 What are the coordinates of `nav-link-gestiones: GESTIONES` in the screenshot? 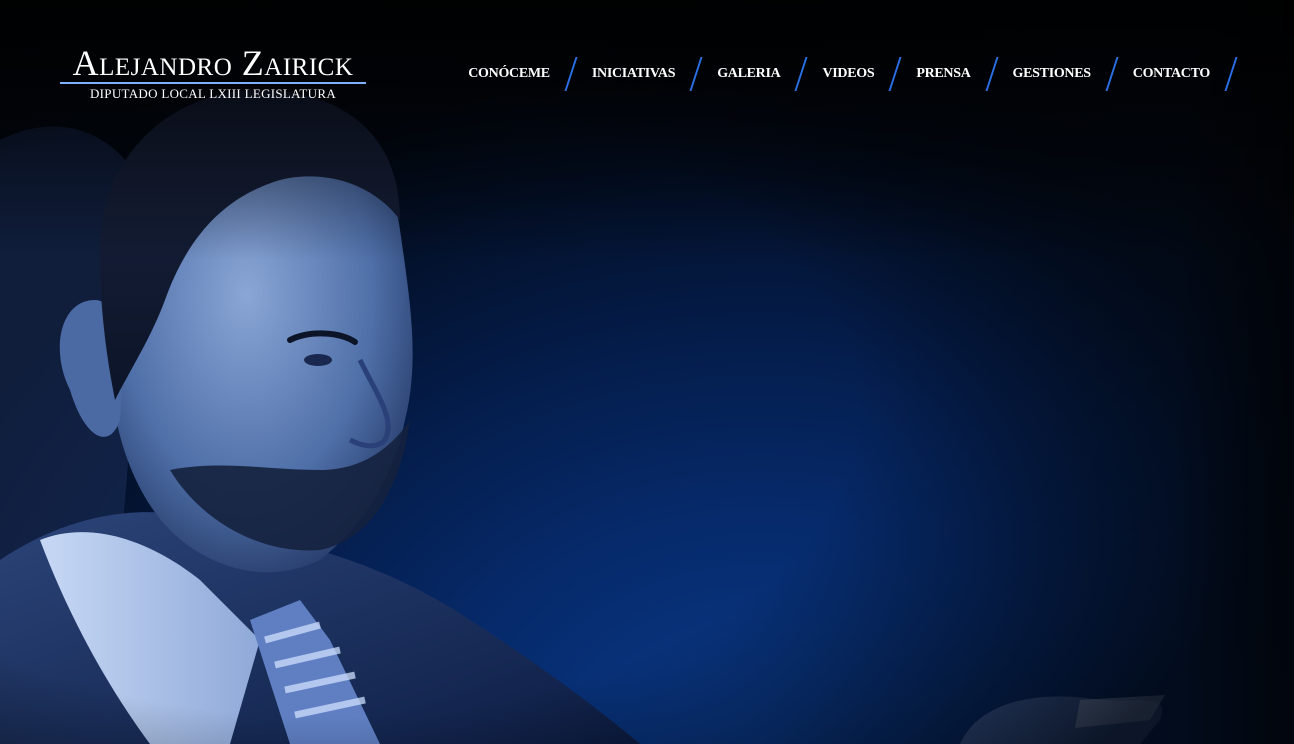 It's located at (1052, 74).